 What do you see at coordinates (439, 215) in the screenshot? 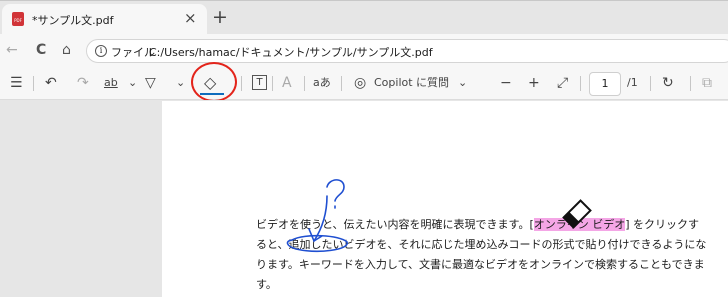
I see `ink-annotations` at bounding box center [439, 215].